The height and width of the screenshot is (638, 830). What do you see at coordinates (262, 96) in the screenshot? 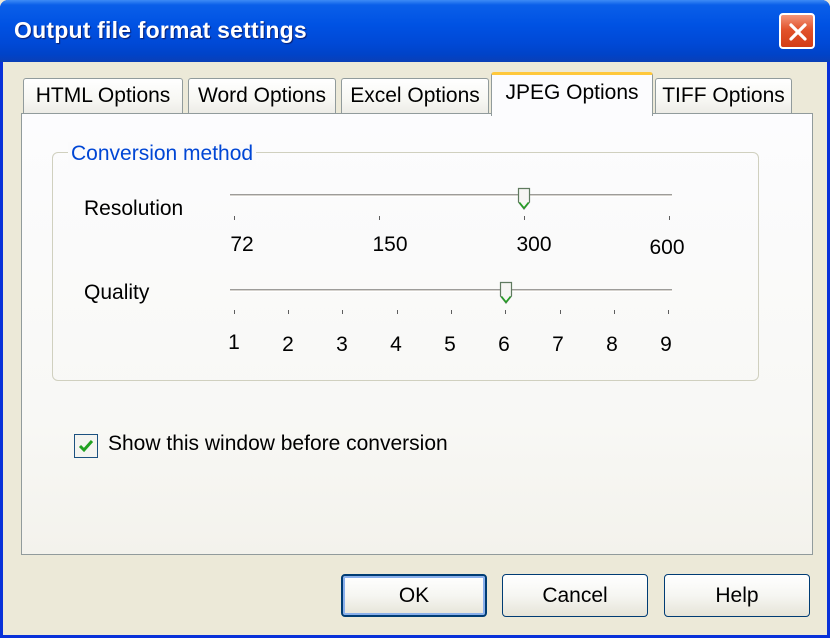
I see `tab-word-options: Word Options` at bounding box center [262, 96].